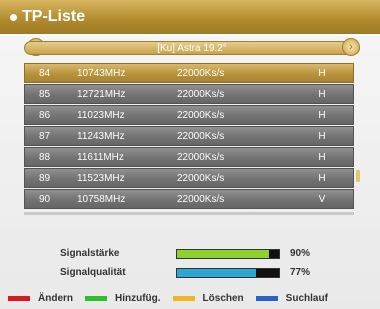 This screenshot has width=380, height=309. I want to click on signal-strength-bar, so click(228, 254).